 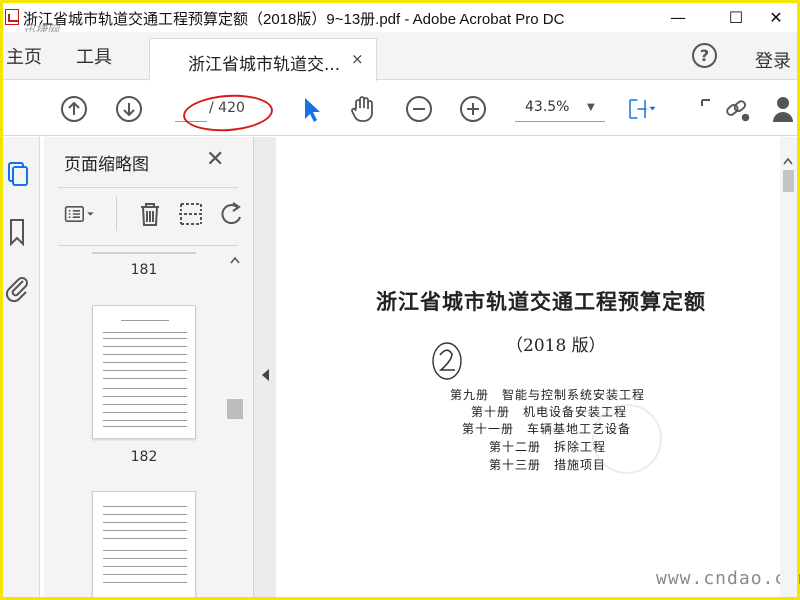 What do you see at coordinates (541, 301) in the screenshot?
I see `document-heading: 浙江省城市轨道交通工程预算定额` at bounding box center [541, 301].